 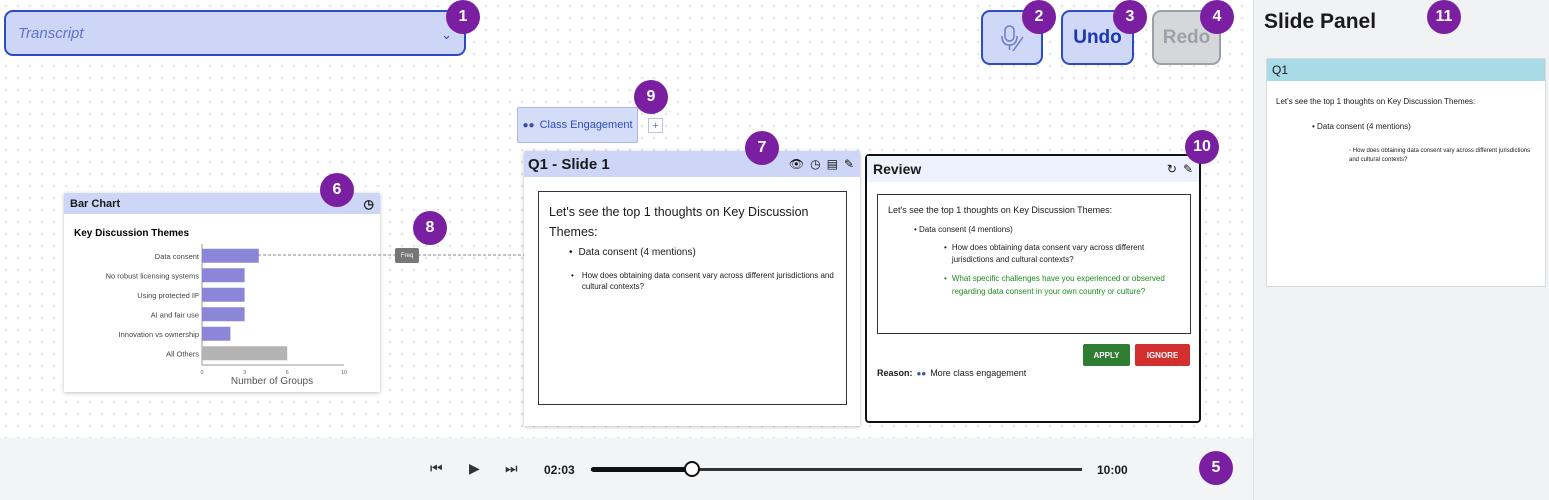 I want to click on playback-bar: ⏮ ▶ ⏭ 02:03 10:00, so click(x=626, y=469).